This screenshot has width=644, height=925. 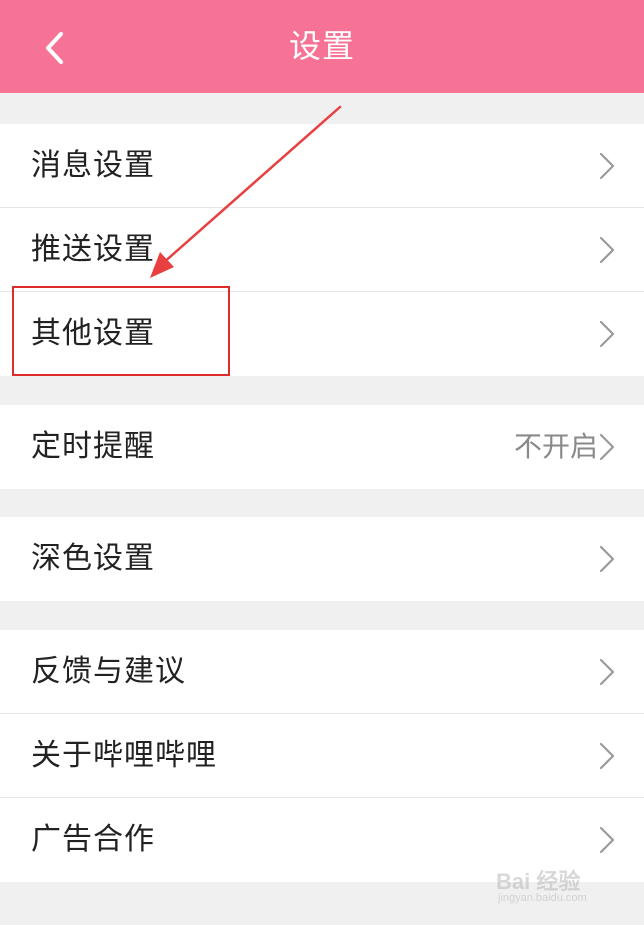 I want to click on chevron-left-icon, so click(x=54, y=48).